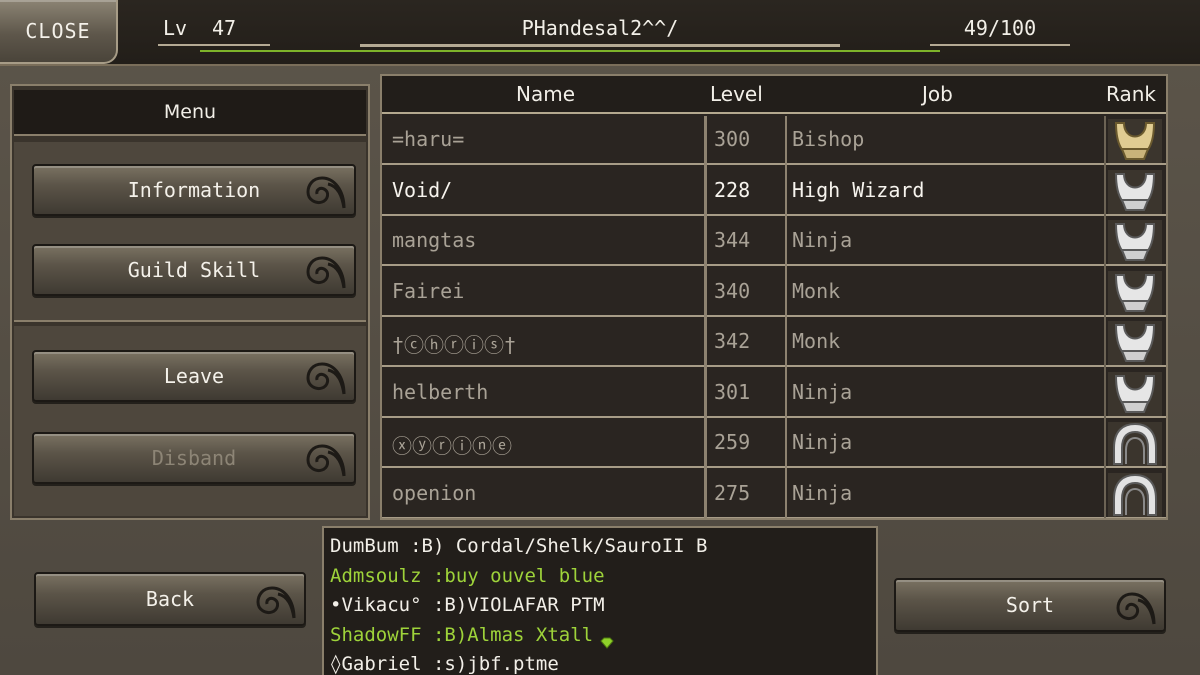 The image size is (1200, 675). Describe the element at coordinates (1167, 318) in the screenshot. I see `table-scrollbar` at that location.